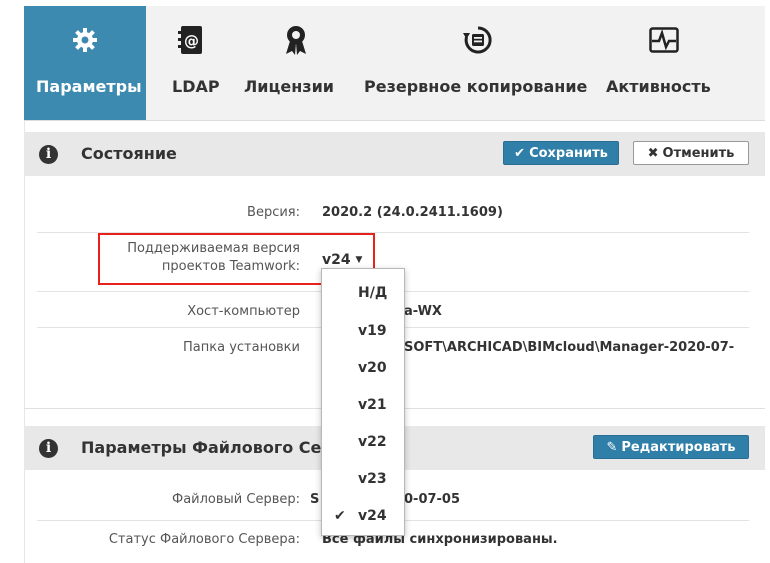 The image size is (770, 563). I want to click on check-icon: ✔, so click(520, 153).